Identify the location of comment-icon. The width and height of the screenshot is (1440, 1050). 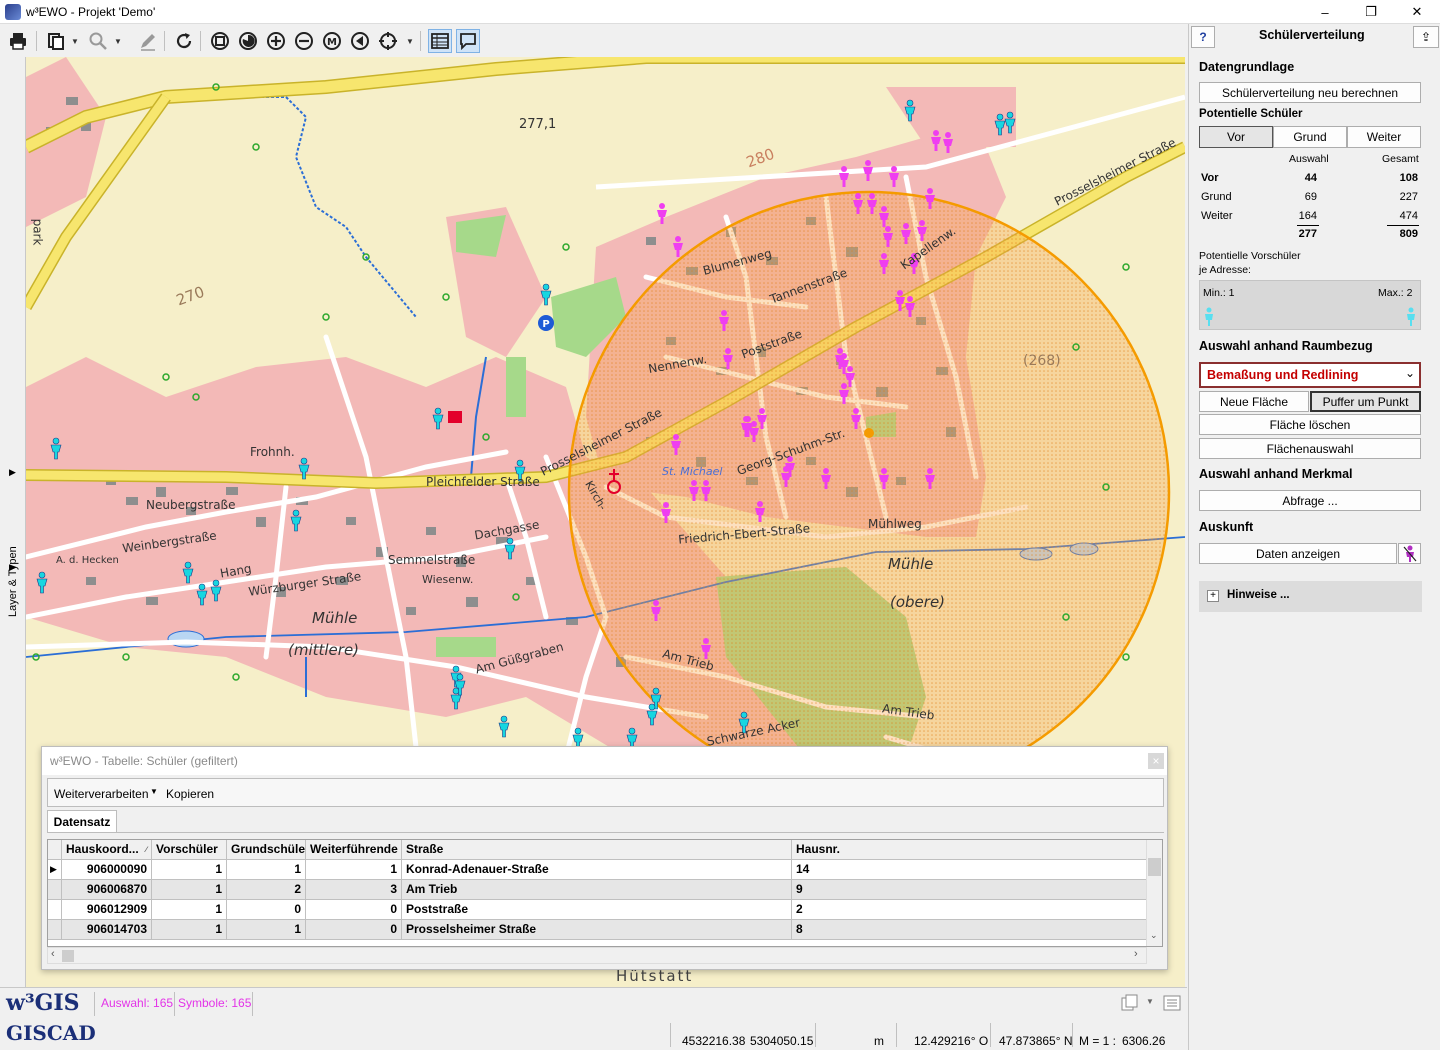
(468, 41).